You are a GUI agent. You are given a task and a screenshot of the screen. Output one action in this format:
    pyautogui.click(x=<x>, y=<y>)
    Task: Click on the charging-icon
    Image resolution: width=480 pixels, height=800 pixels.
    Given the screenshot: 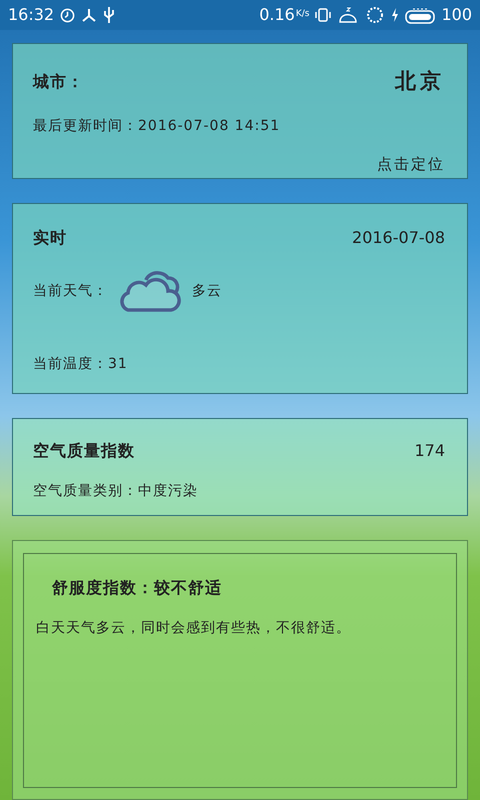 What is the action you would take?
    pyautogui.click(x=395, y=15)
    